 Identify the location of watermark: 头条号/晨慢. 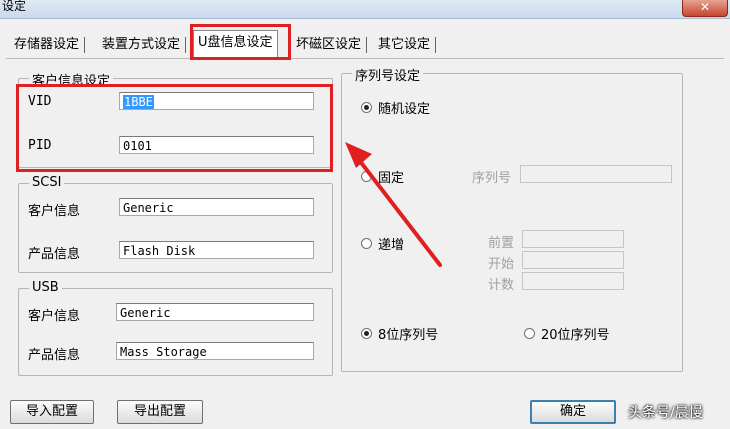
(665, 413).